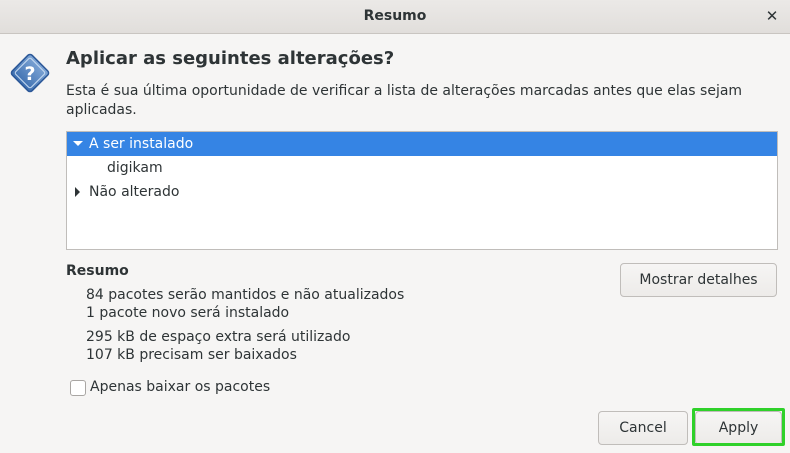 Image resolution: width=790 pixels, height=453 pixels. What do you see at coordinates (188, 313) in the screenshot?
I see `summary-line: 1 pacote novo será instalado` at bounding box center [188, 313].